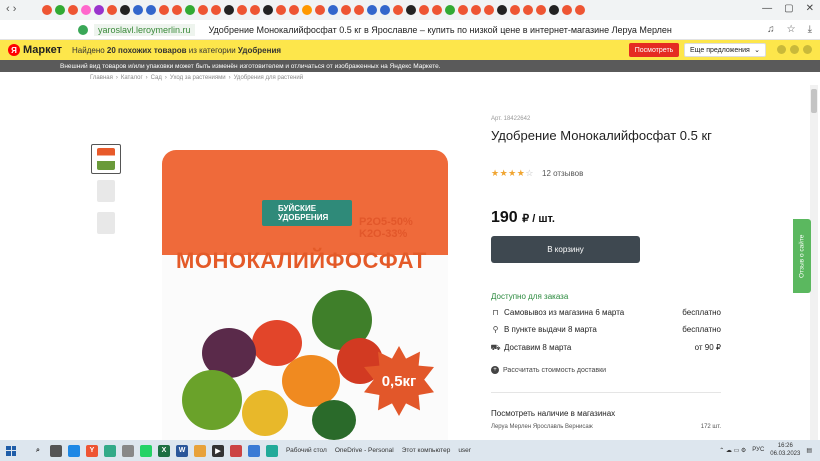 The width and height of the screenshot is (820, 461). Describe the element at coordinates (732, 450) in the screenshot. I see `tray-icons: ⌃ ☁ ▭ ⚙` at that location.